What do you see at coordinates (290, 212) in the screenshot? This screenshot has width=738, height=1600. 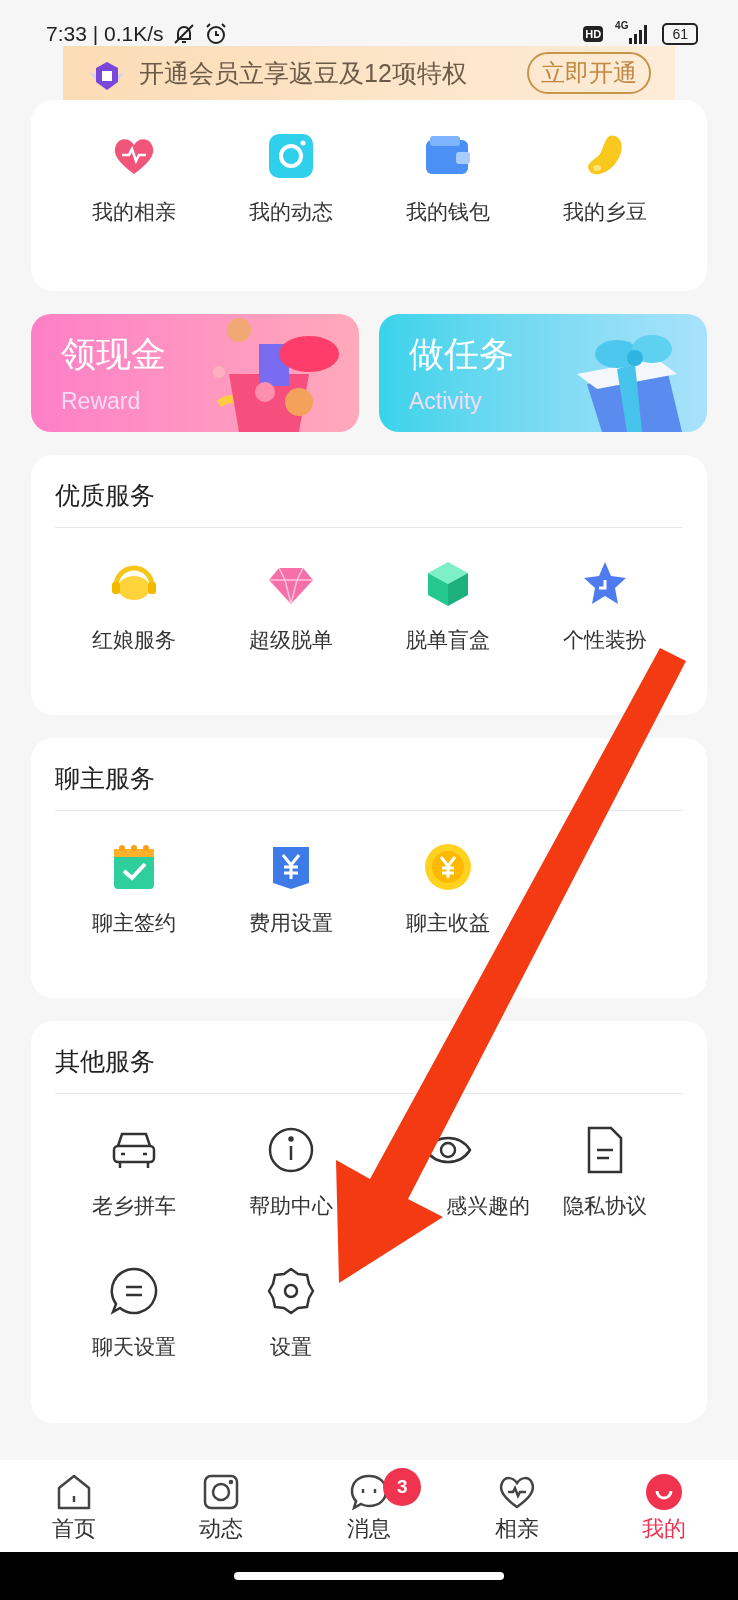 I see `service-label: 我的动态` at bounding box center [290, 212].